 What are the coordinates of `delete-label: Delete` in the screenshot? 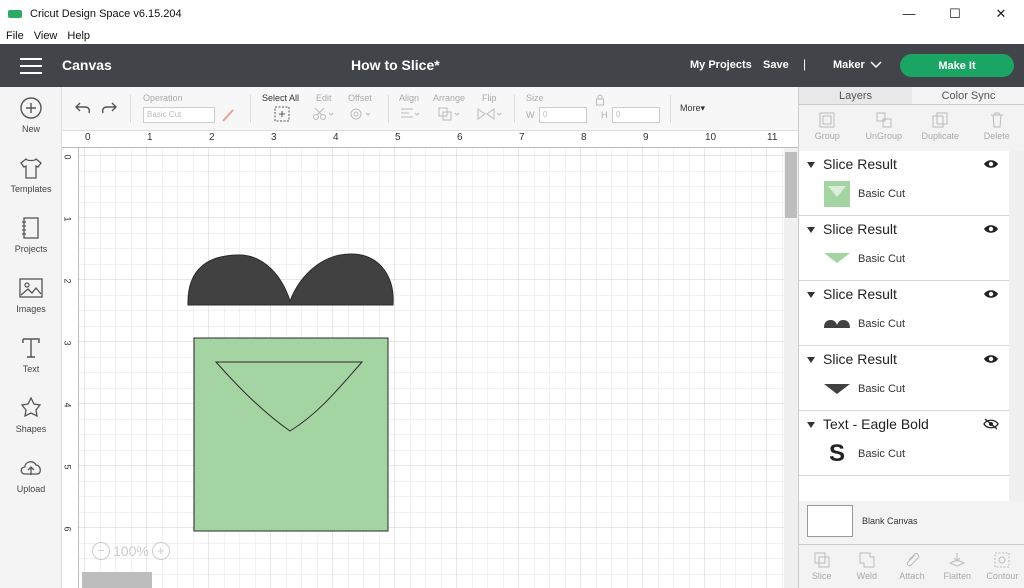 It's located at (996, 136).